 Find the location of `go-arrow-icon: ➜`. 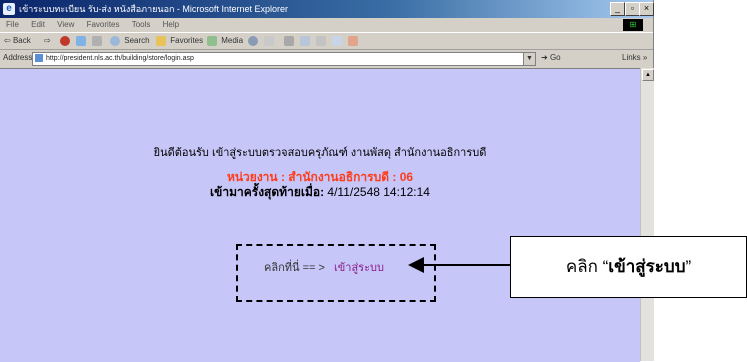

go-arrow-icon: ➜ is located at coordinates (544, 57).